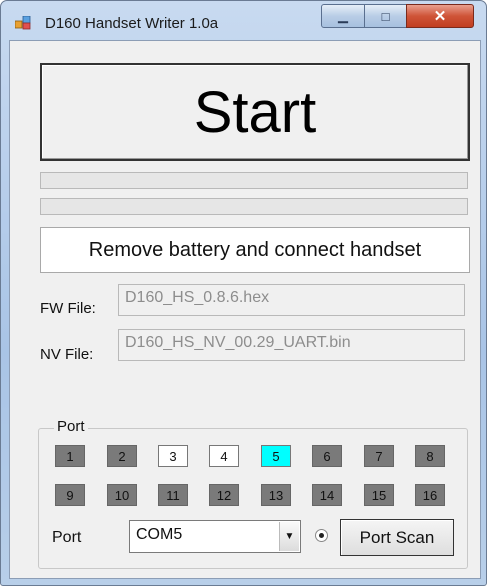 The width and height of the screenshot is (489, 588). Describe the element at coordinates (397, 537) in the screenshot. I see `port-scan-button: Port Scan` at that location.